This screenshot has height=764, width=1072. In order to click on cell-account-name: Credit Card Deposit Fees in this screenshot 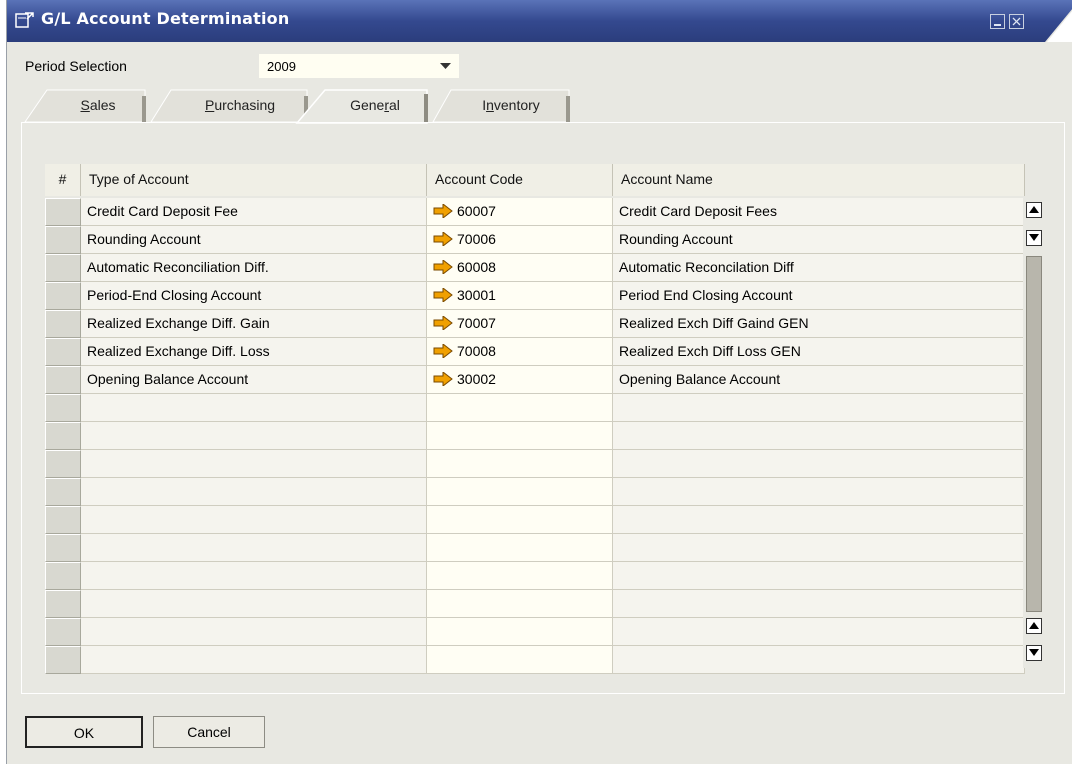, I will do `click(819, 212)`.